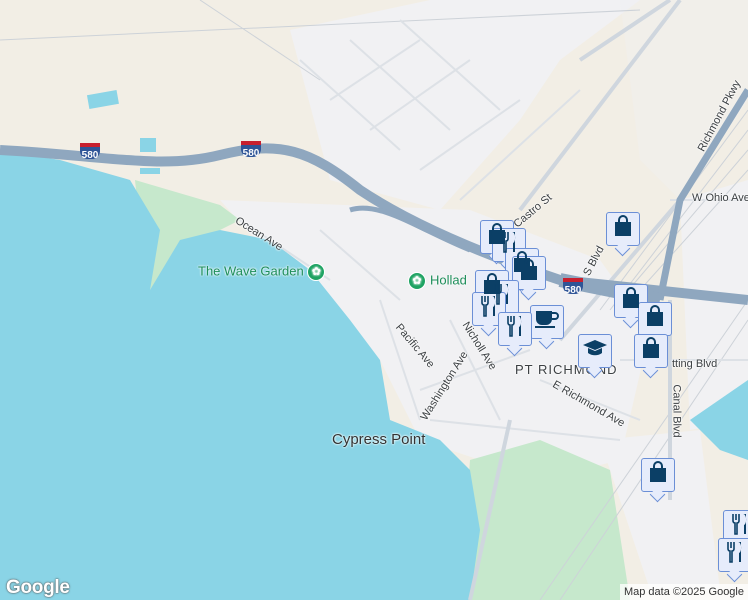 This screenshot has height=600, width=748. I want to click on street-label-w-ohio-ave: W Ohio Ave, so click(720, 198).